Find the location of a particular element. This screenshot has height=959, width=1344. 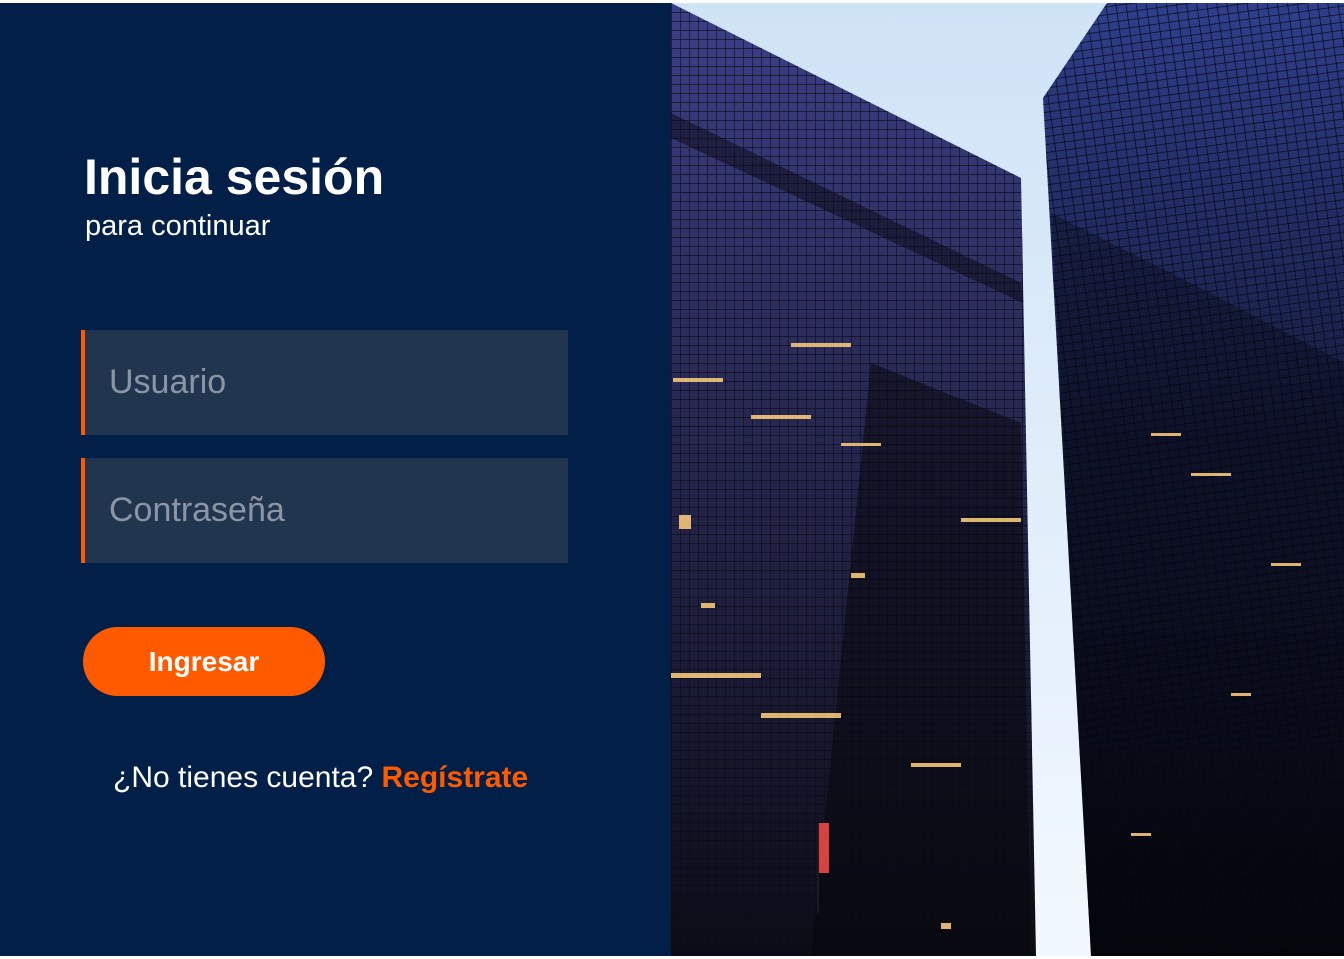

signup-link: Regístrate is located at coordinates (455, 777).